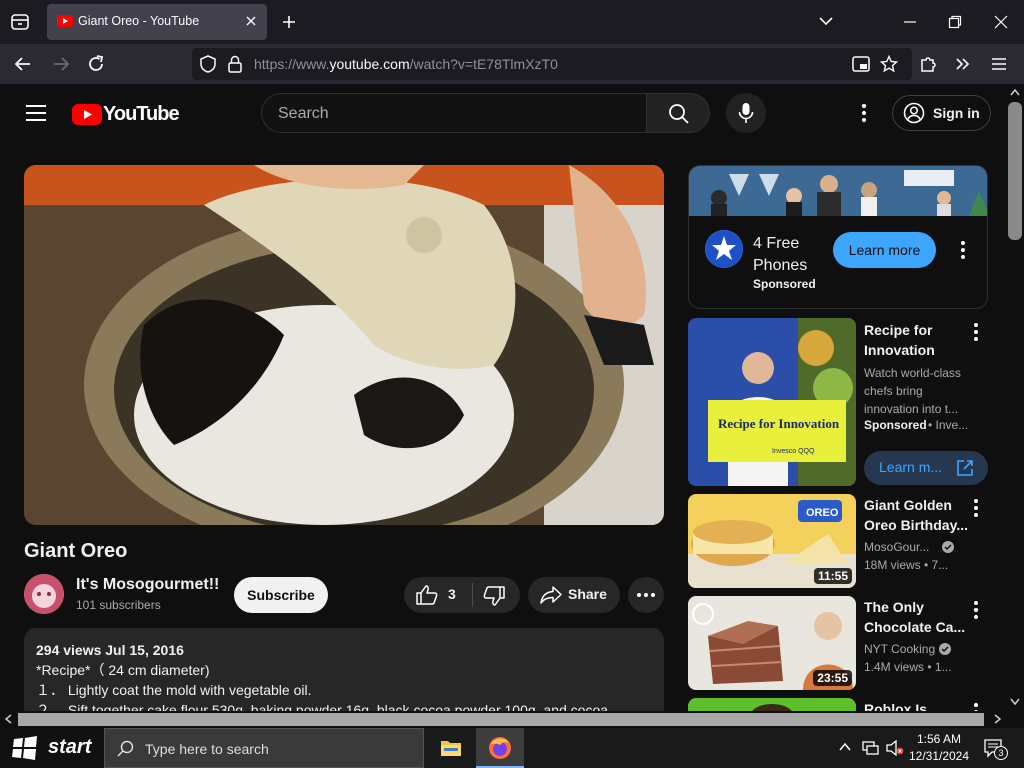 The width and height of the screenshot is (1024, 768). Describe the element at coordinates (916, 505) in the screenshot. I see `related-video-title: Giant Golden` at that location.